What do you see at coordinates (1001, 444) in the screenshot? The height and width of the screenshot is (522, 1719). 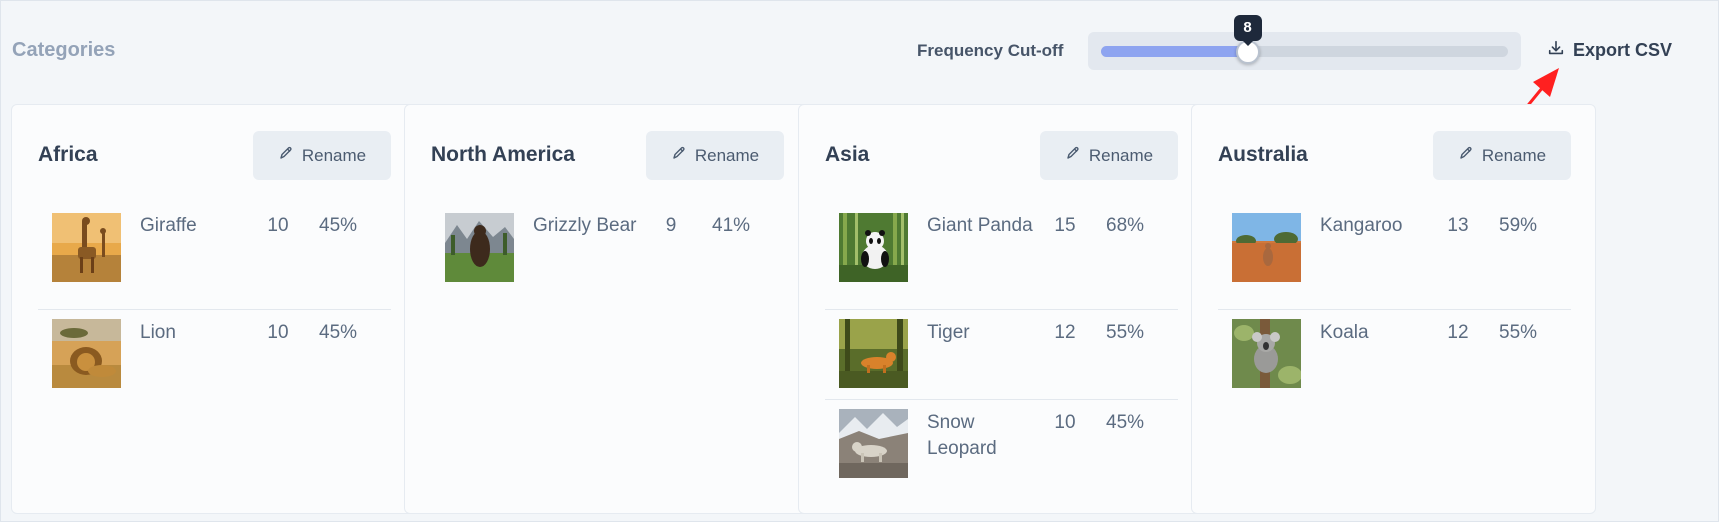 I see `animal-row: Snow Leopard 10 45%` at bounding box center [1001, 444].